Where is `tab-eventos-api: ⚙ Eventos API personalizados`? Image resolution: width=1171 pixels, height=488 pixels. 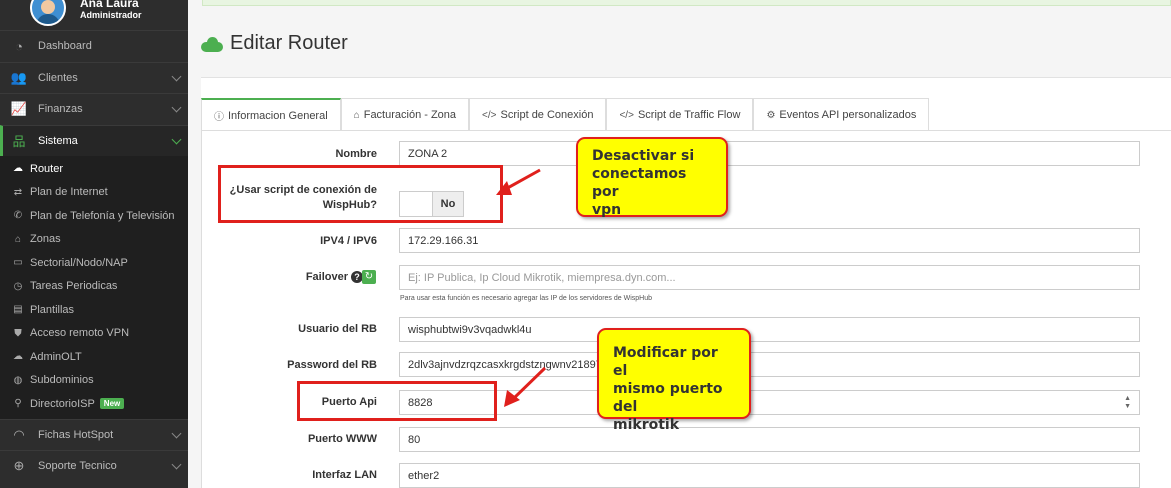
tab-eventos-api: ⚙ Eventos API personalizados is located at coordinates (841, 114).